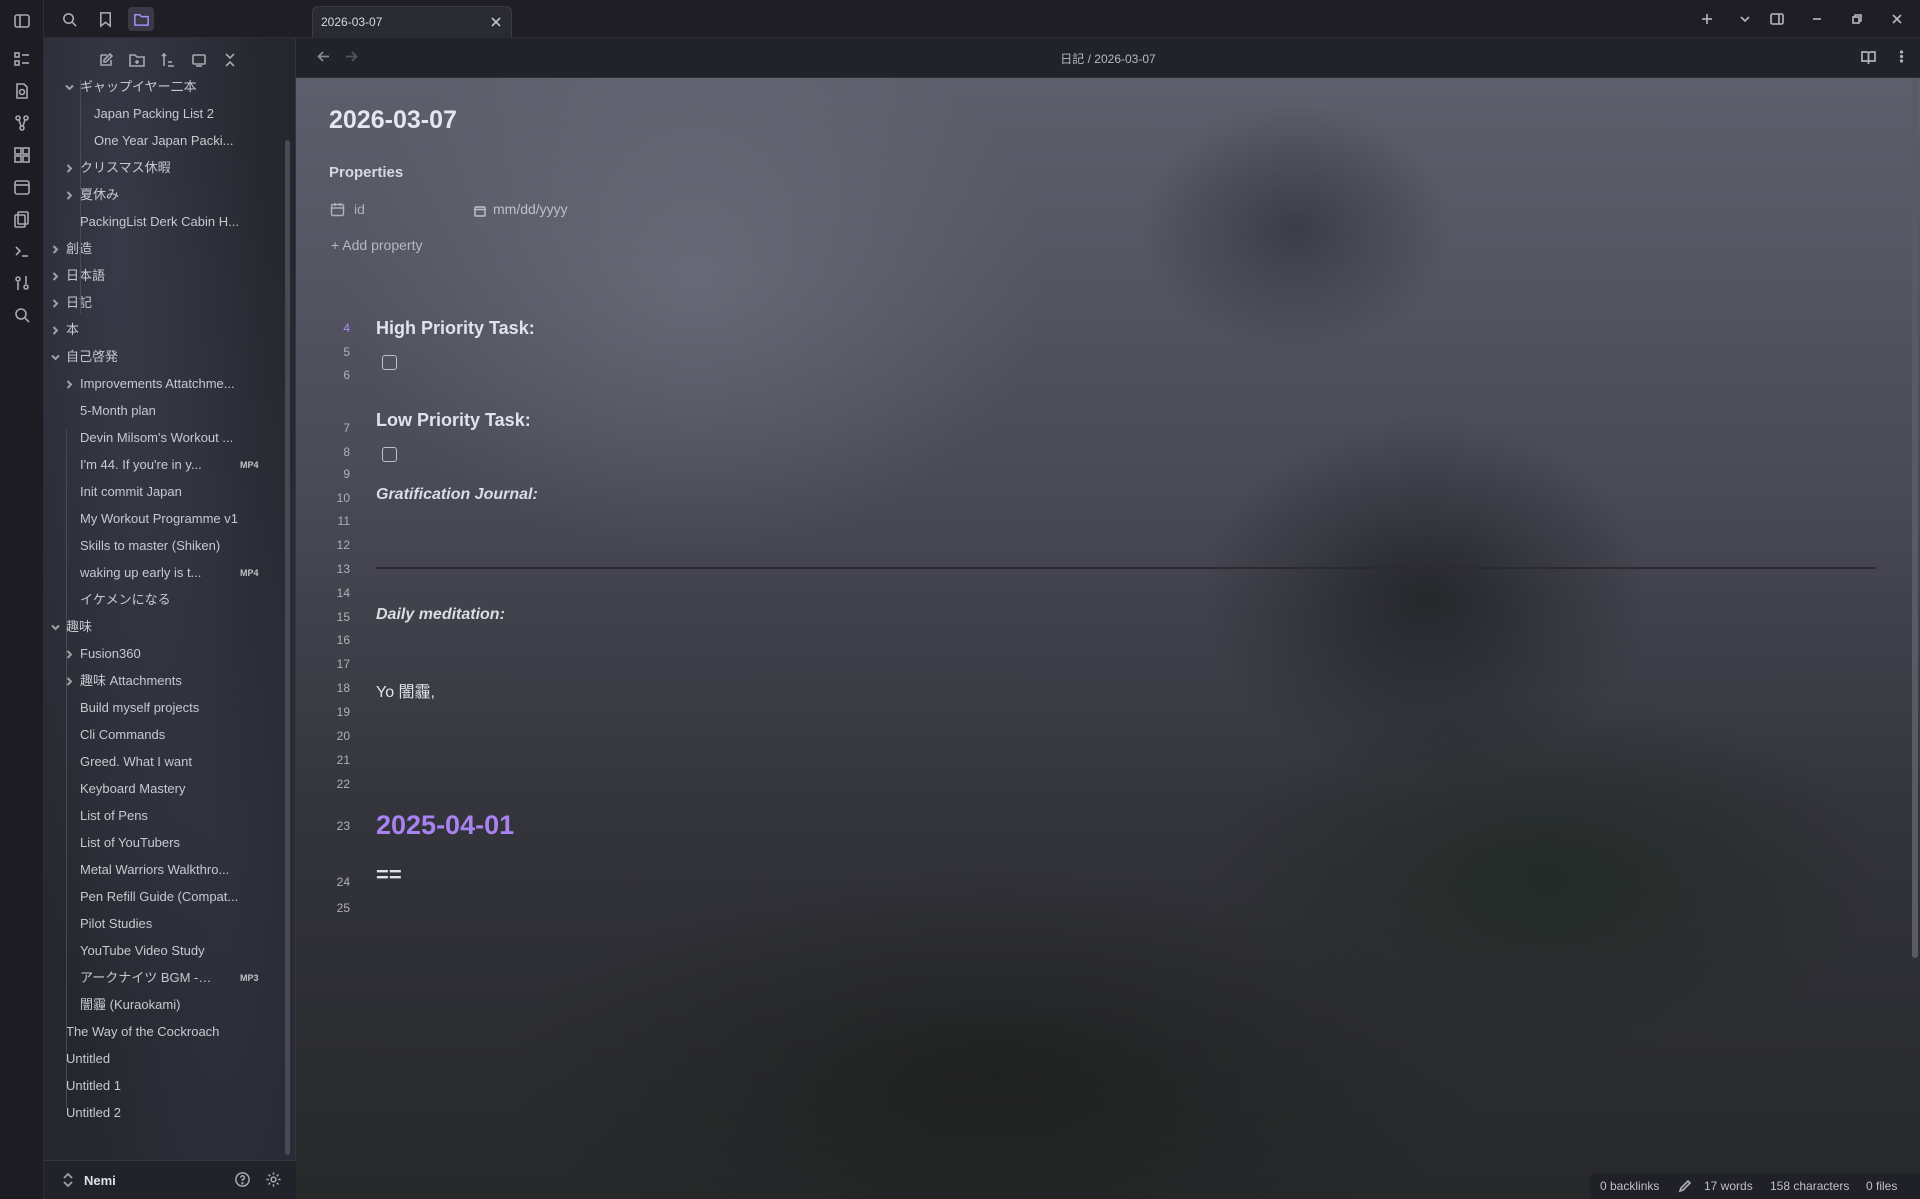  What do you see at coordinates (389, 875) in the screenshot?
I see `highlight-marker-text: ==` at bounding box center [389, 875].